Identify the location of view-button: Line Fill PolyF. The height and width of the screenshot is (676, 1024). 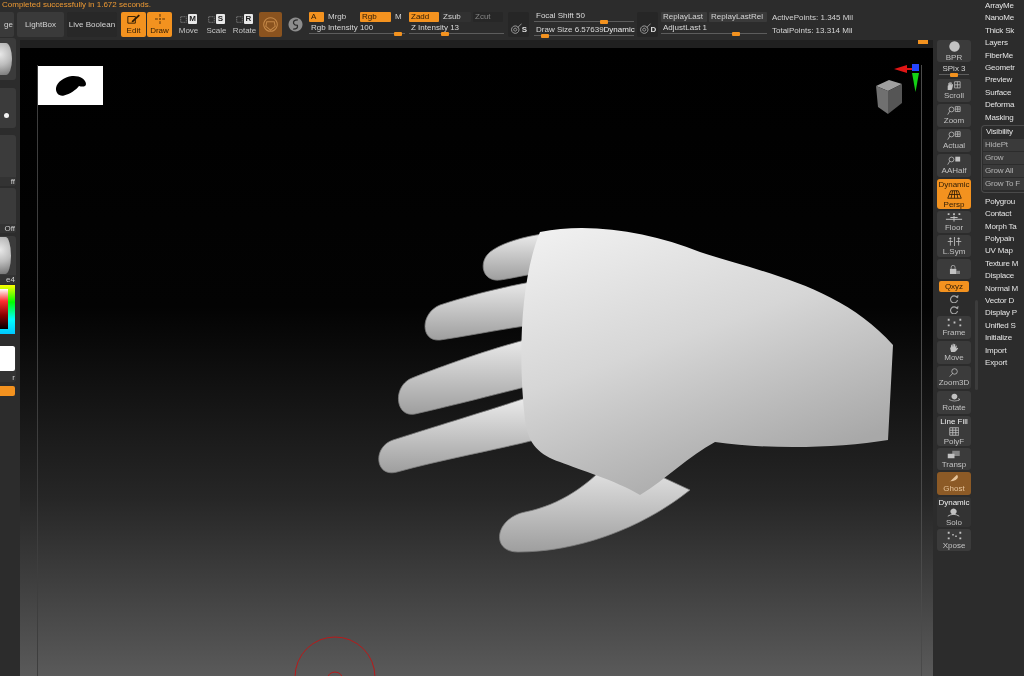
(954, 431).